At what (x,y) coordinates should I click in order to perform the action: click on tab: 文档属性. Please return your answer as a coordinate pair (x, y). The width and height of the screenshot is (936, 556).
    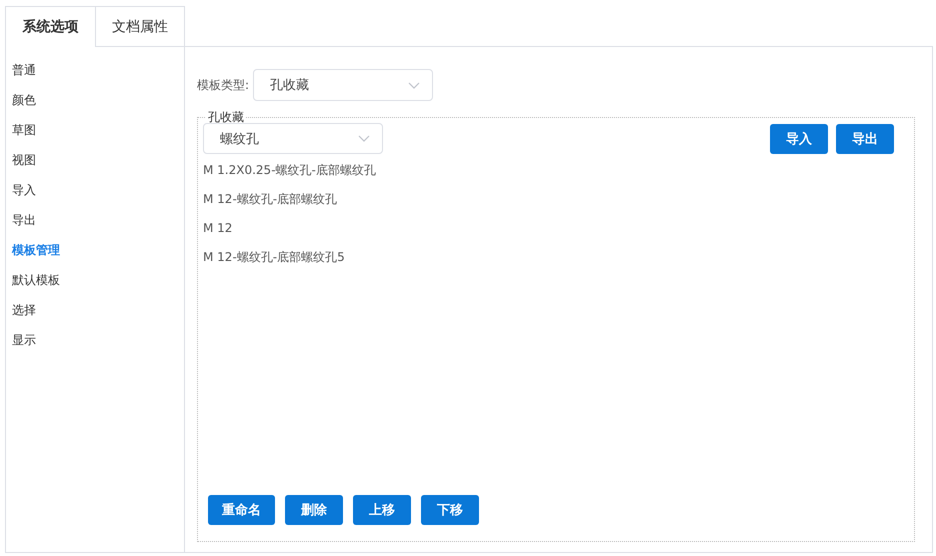
    Looking at the image, I should click on (140, 26).